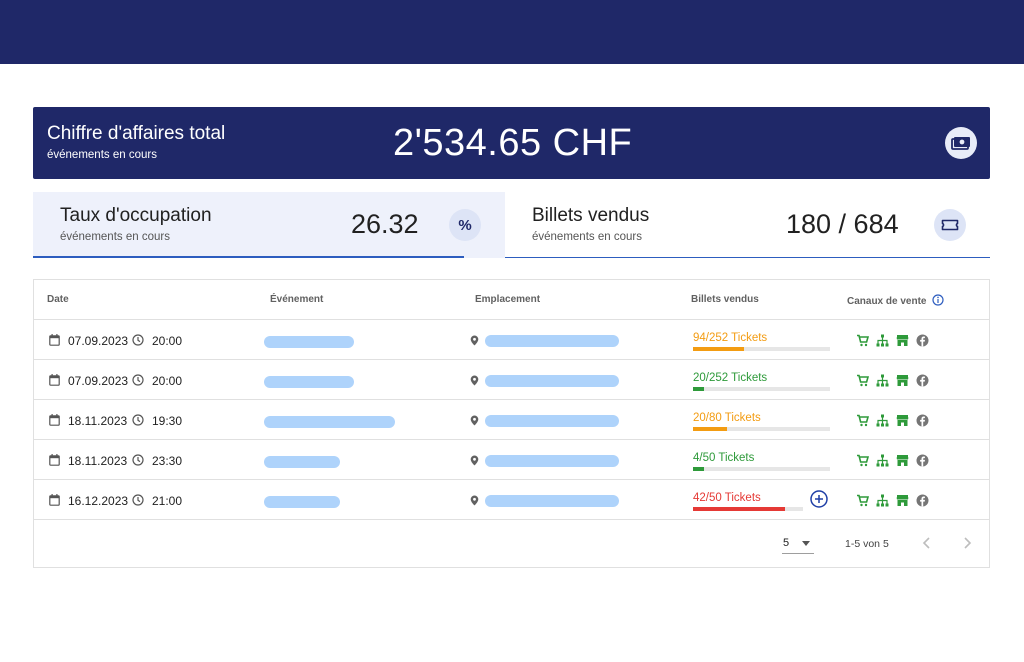 This screenshot has width=1024, height=662. Describe the element at coordinates (511, 420) in the screenshot. I see `table-row: 18.11.2023 19:30 20/80 Tickets` at that location.